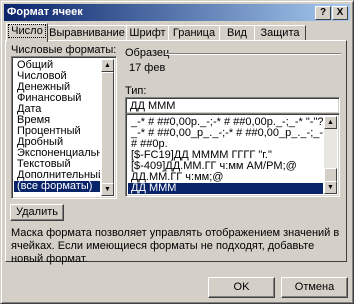 The height and width of the screenshot is (304, 354). Describe the element at coordinates (57, 153) in the screenshot. I see `category-item: Экспоненциальный` at that location.